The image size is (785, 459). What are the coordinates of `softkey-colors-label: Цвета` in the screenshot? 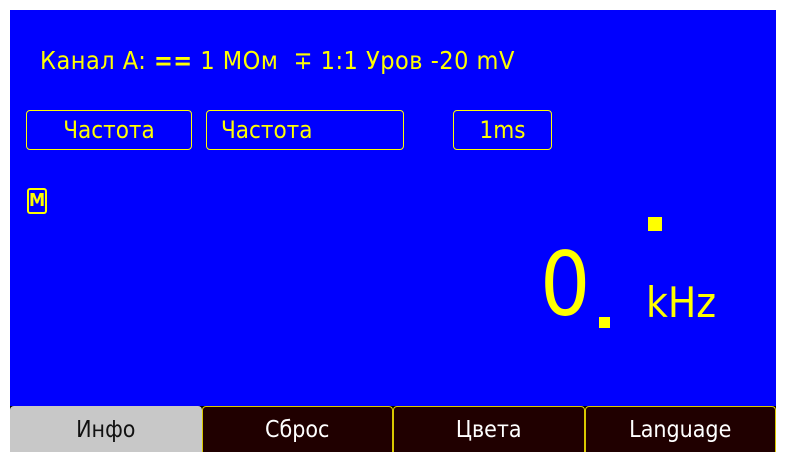 It's located at (488, 429).